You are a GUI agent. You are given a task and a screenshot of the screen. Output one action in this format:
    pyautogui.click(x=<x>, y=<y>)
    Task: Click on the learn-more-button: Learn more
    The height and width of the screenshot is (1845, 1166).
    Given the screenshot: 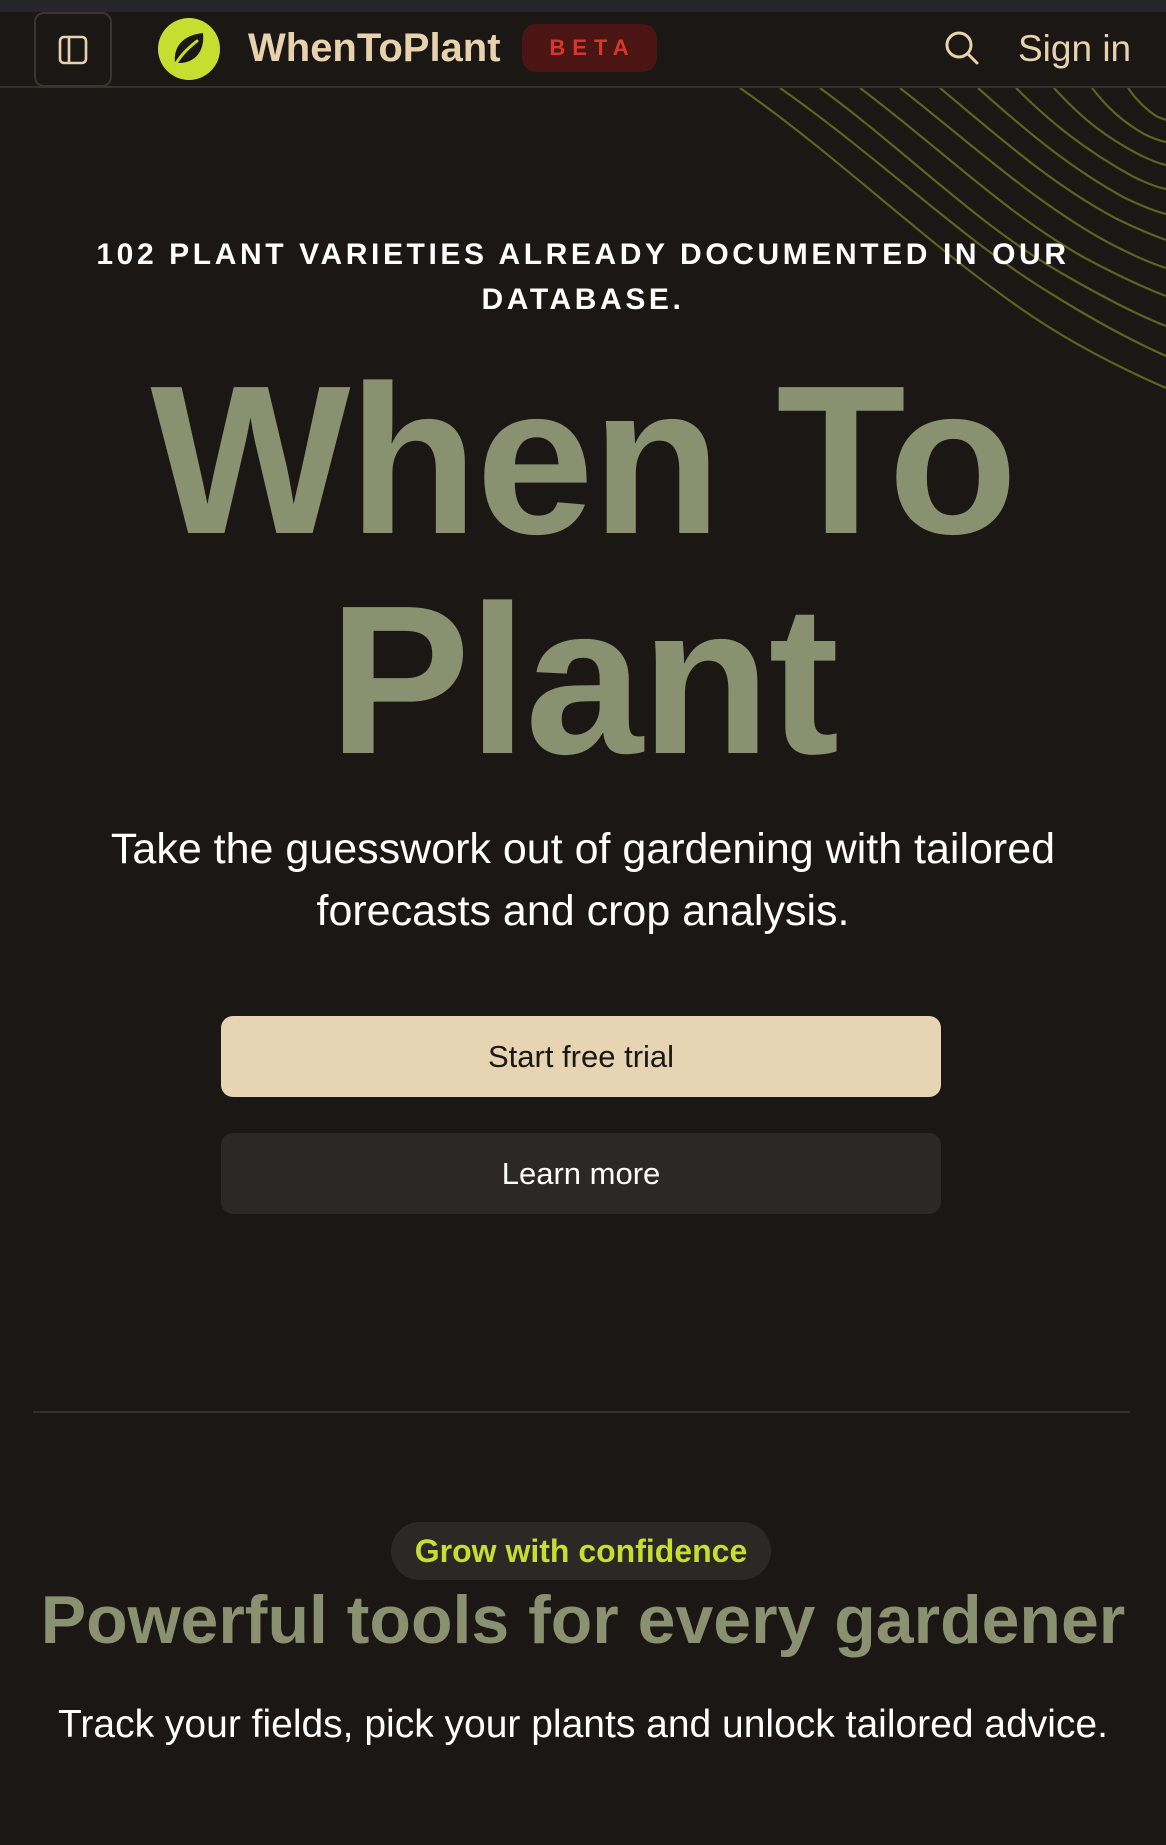 What is the action you would take?
    pyautogui.click(x=581, y=1173)
    